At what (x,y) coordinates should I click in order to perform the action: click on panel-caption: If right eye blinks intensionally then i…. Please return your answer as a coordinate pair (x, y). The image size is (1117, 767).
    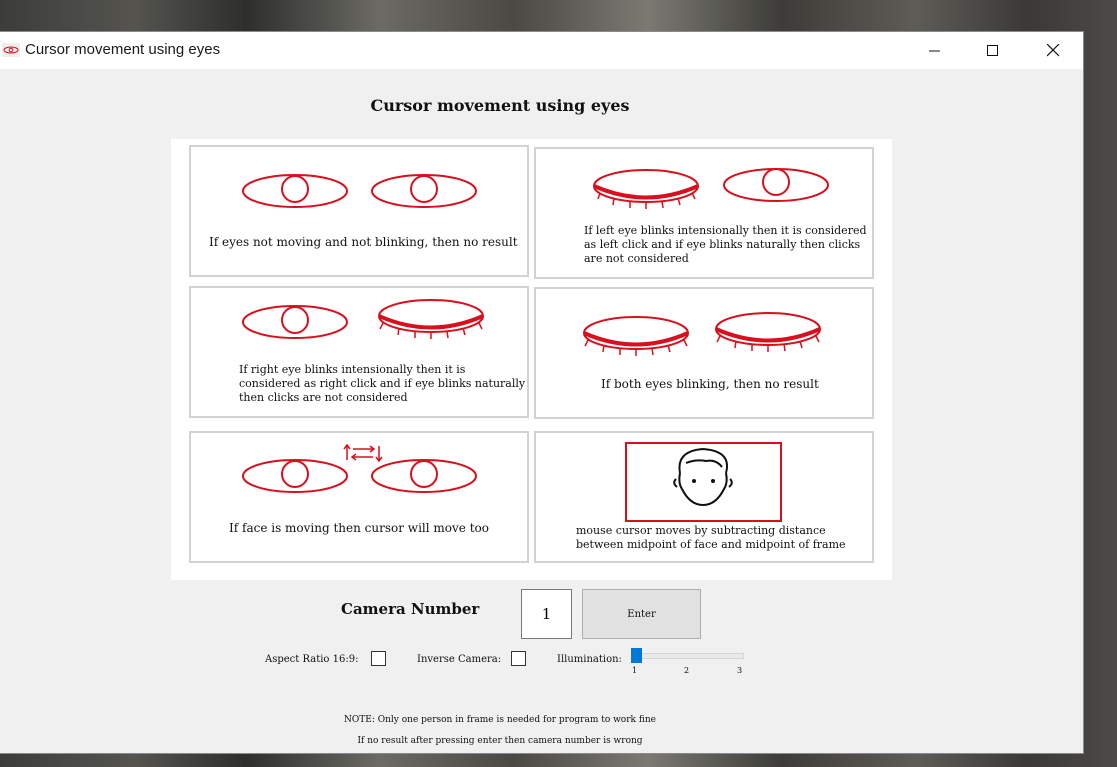
    Looking at the image, I should click on (382, 383).